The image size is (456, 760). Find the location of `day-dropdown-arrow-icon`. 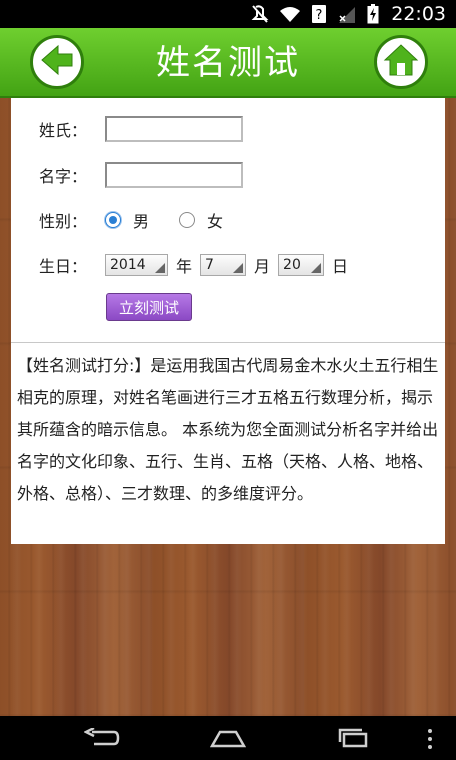

day-dropdown-arrow-icon is located at coordinates (316, 268).